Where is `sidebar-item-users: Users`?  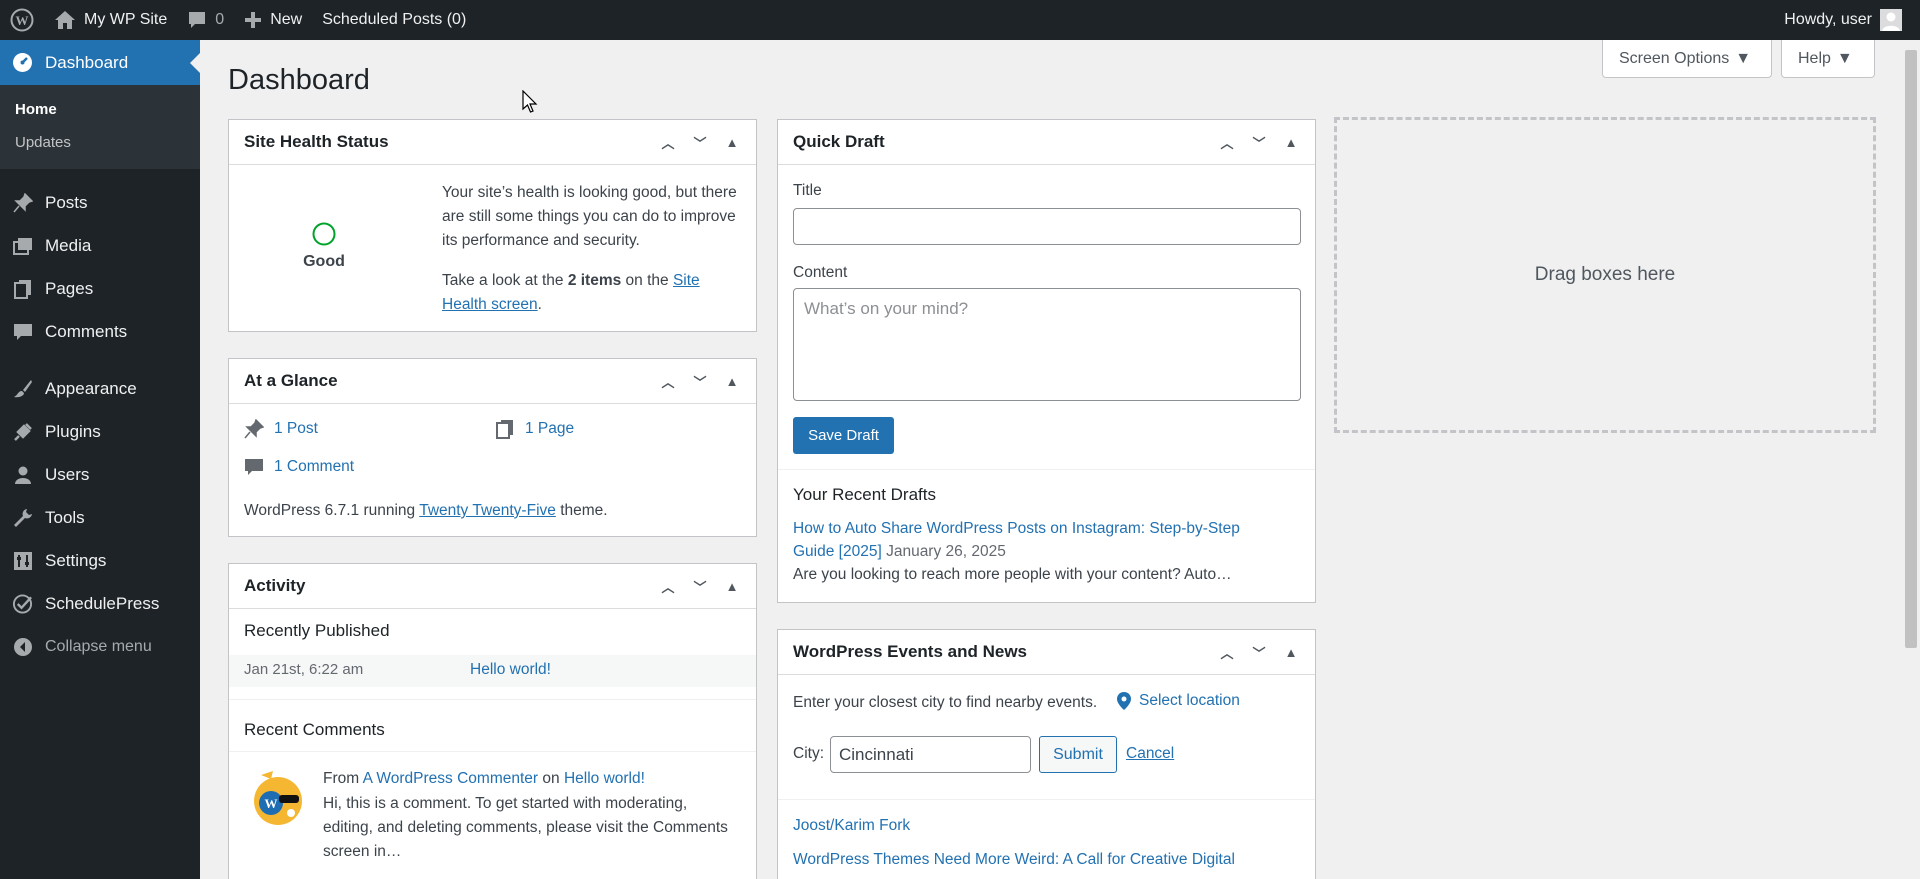 sidebar-item-users: Users is located at coordinates (100, 474).